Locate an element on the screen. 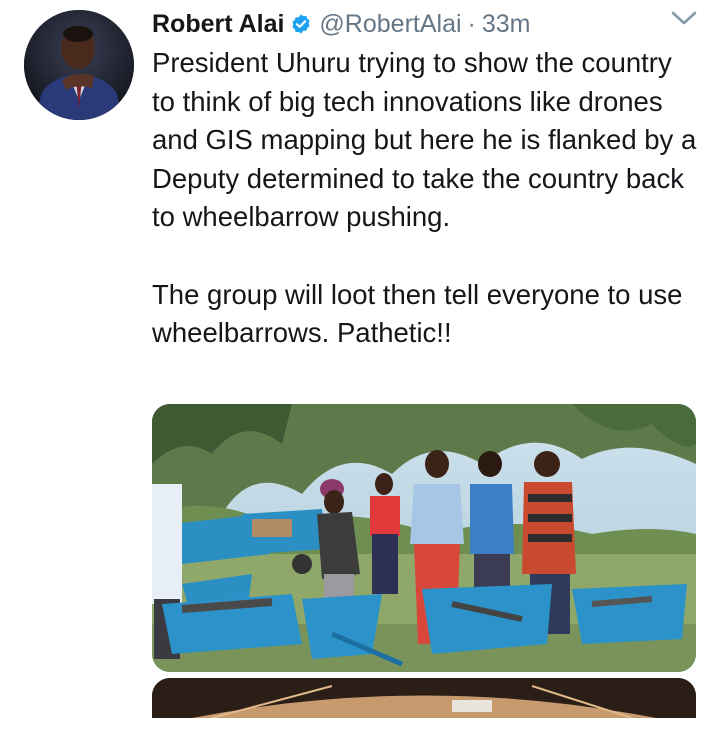 This screenshot has width=720, height=736. paragraph-break is located at coordinates (426, 256).